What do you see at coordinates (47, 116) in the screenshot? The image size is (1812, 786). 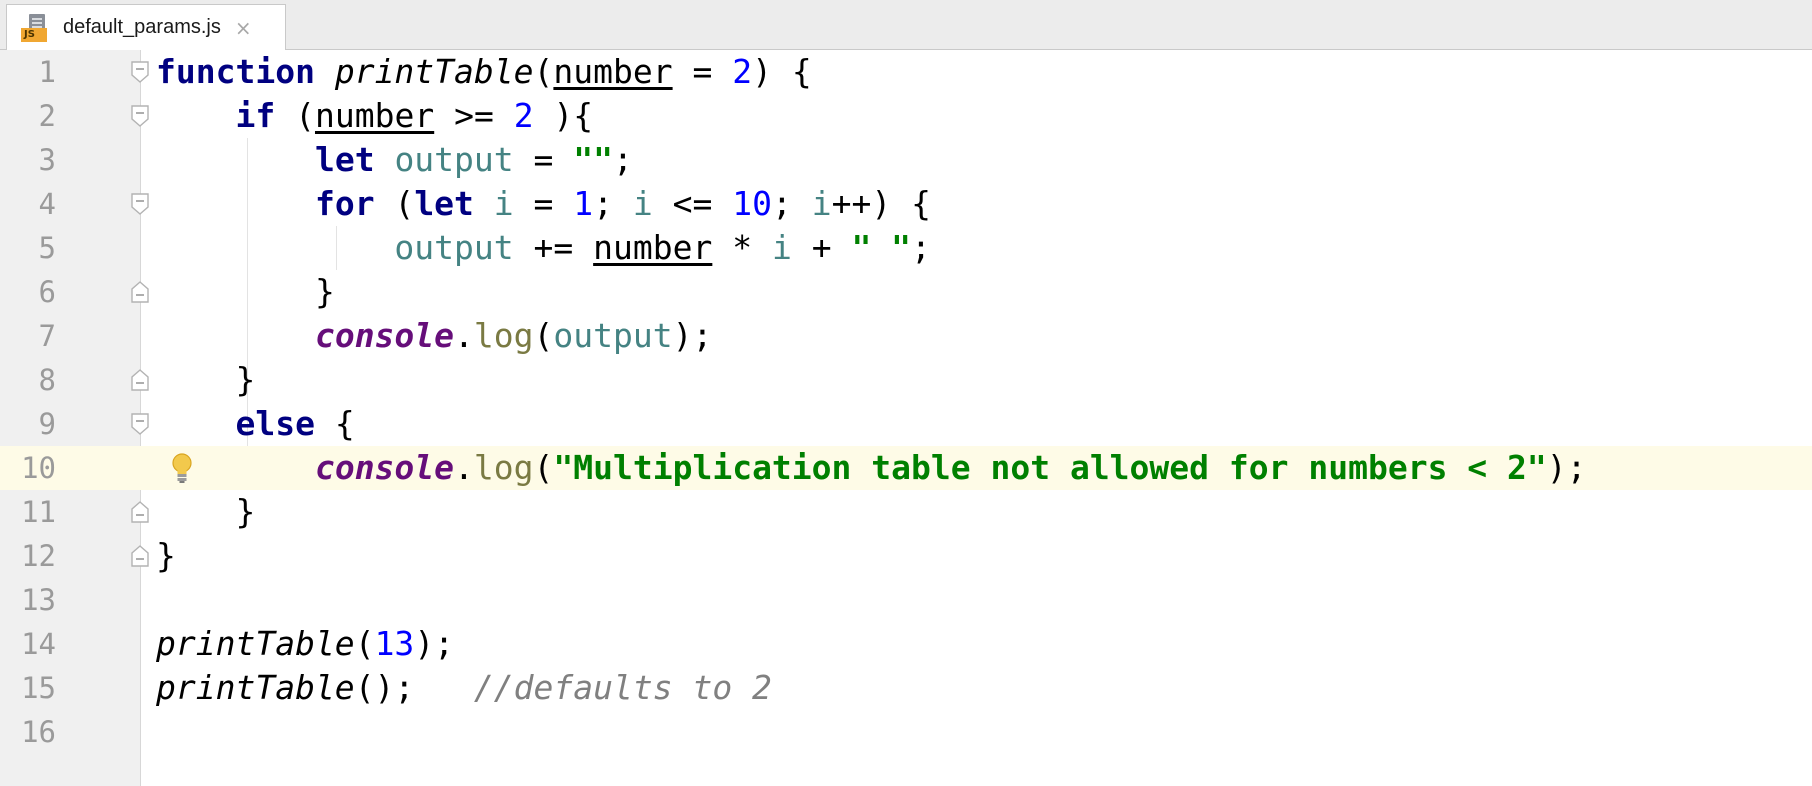 I see `line-number: 2` at bounding box center [47, 116].